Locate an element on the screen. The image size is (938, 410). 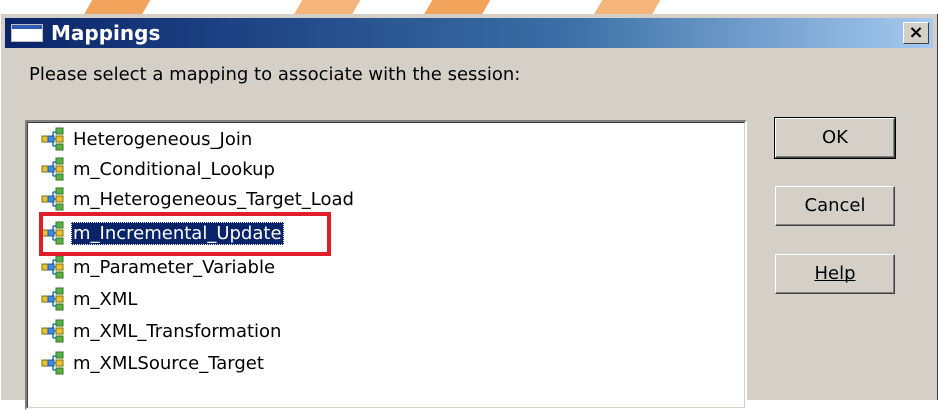
ok-button: OK is located at coordinates (835, 138).